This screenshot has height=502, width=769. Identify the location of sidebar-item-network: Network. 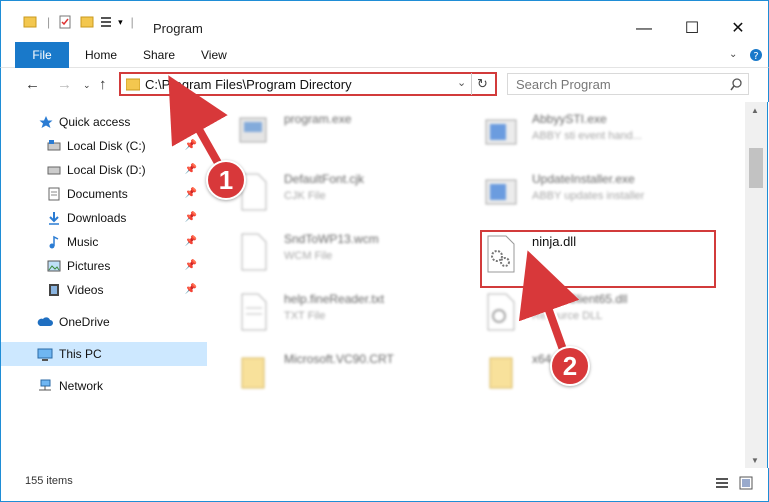
(104, 386).